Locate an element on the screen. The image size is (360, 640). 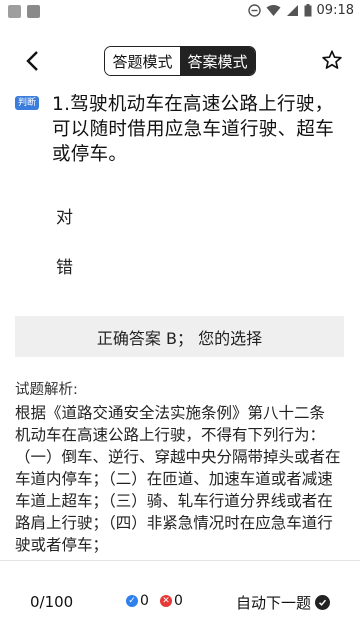
question-text: 1.驾驶机动车在高速公路上行驶，可以随时借用应急车道行驶、超车或停车。 is located at coordinates (193, 129).